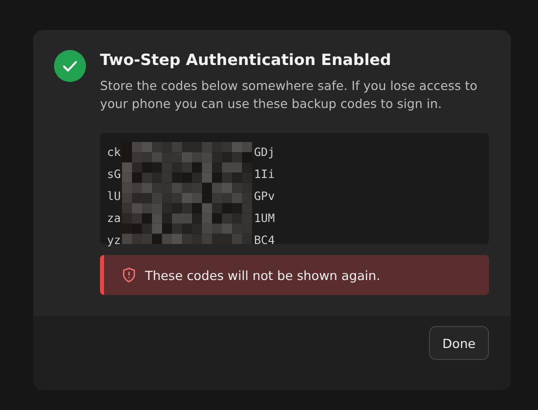  I want to click on warning-text: These codes will not be shown again., so click(262, 275).